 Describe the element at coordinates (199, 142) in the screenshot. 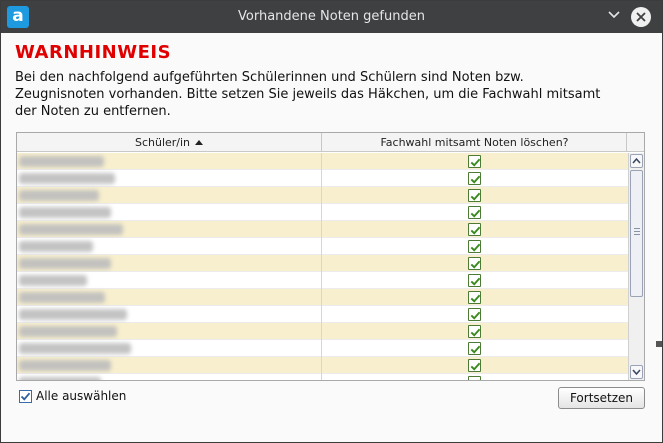

I see `sort-ascending-icon` at that location.